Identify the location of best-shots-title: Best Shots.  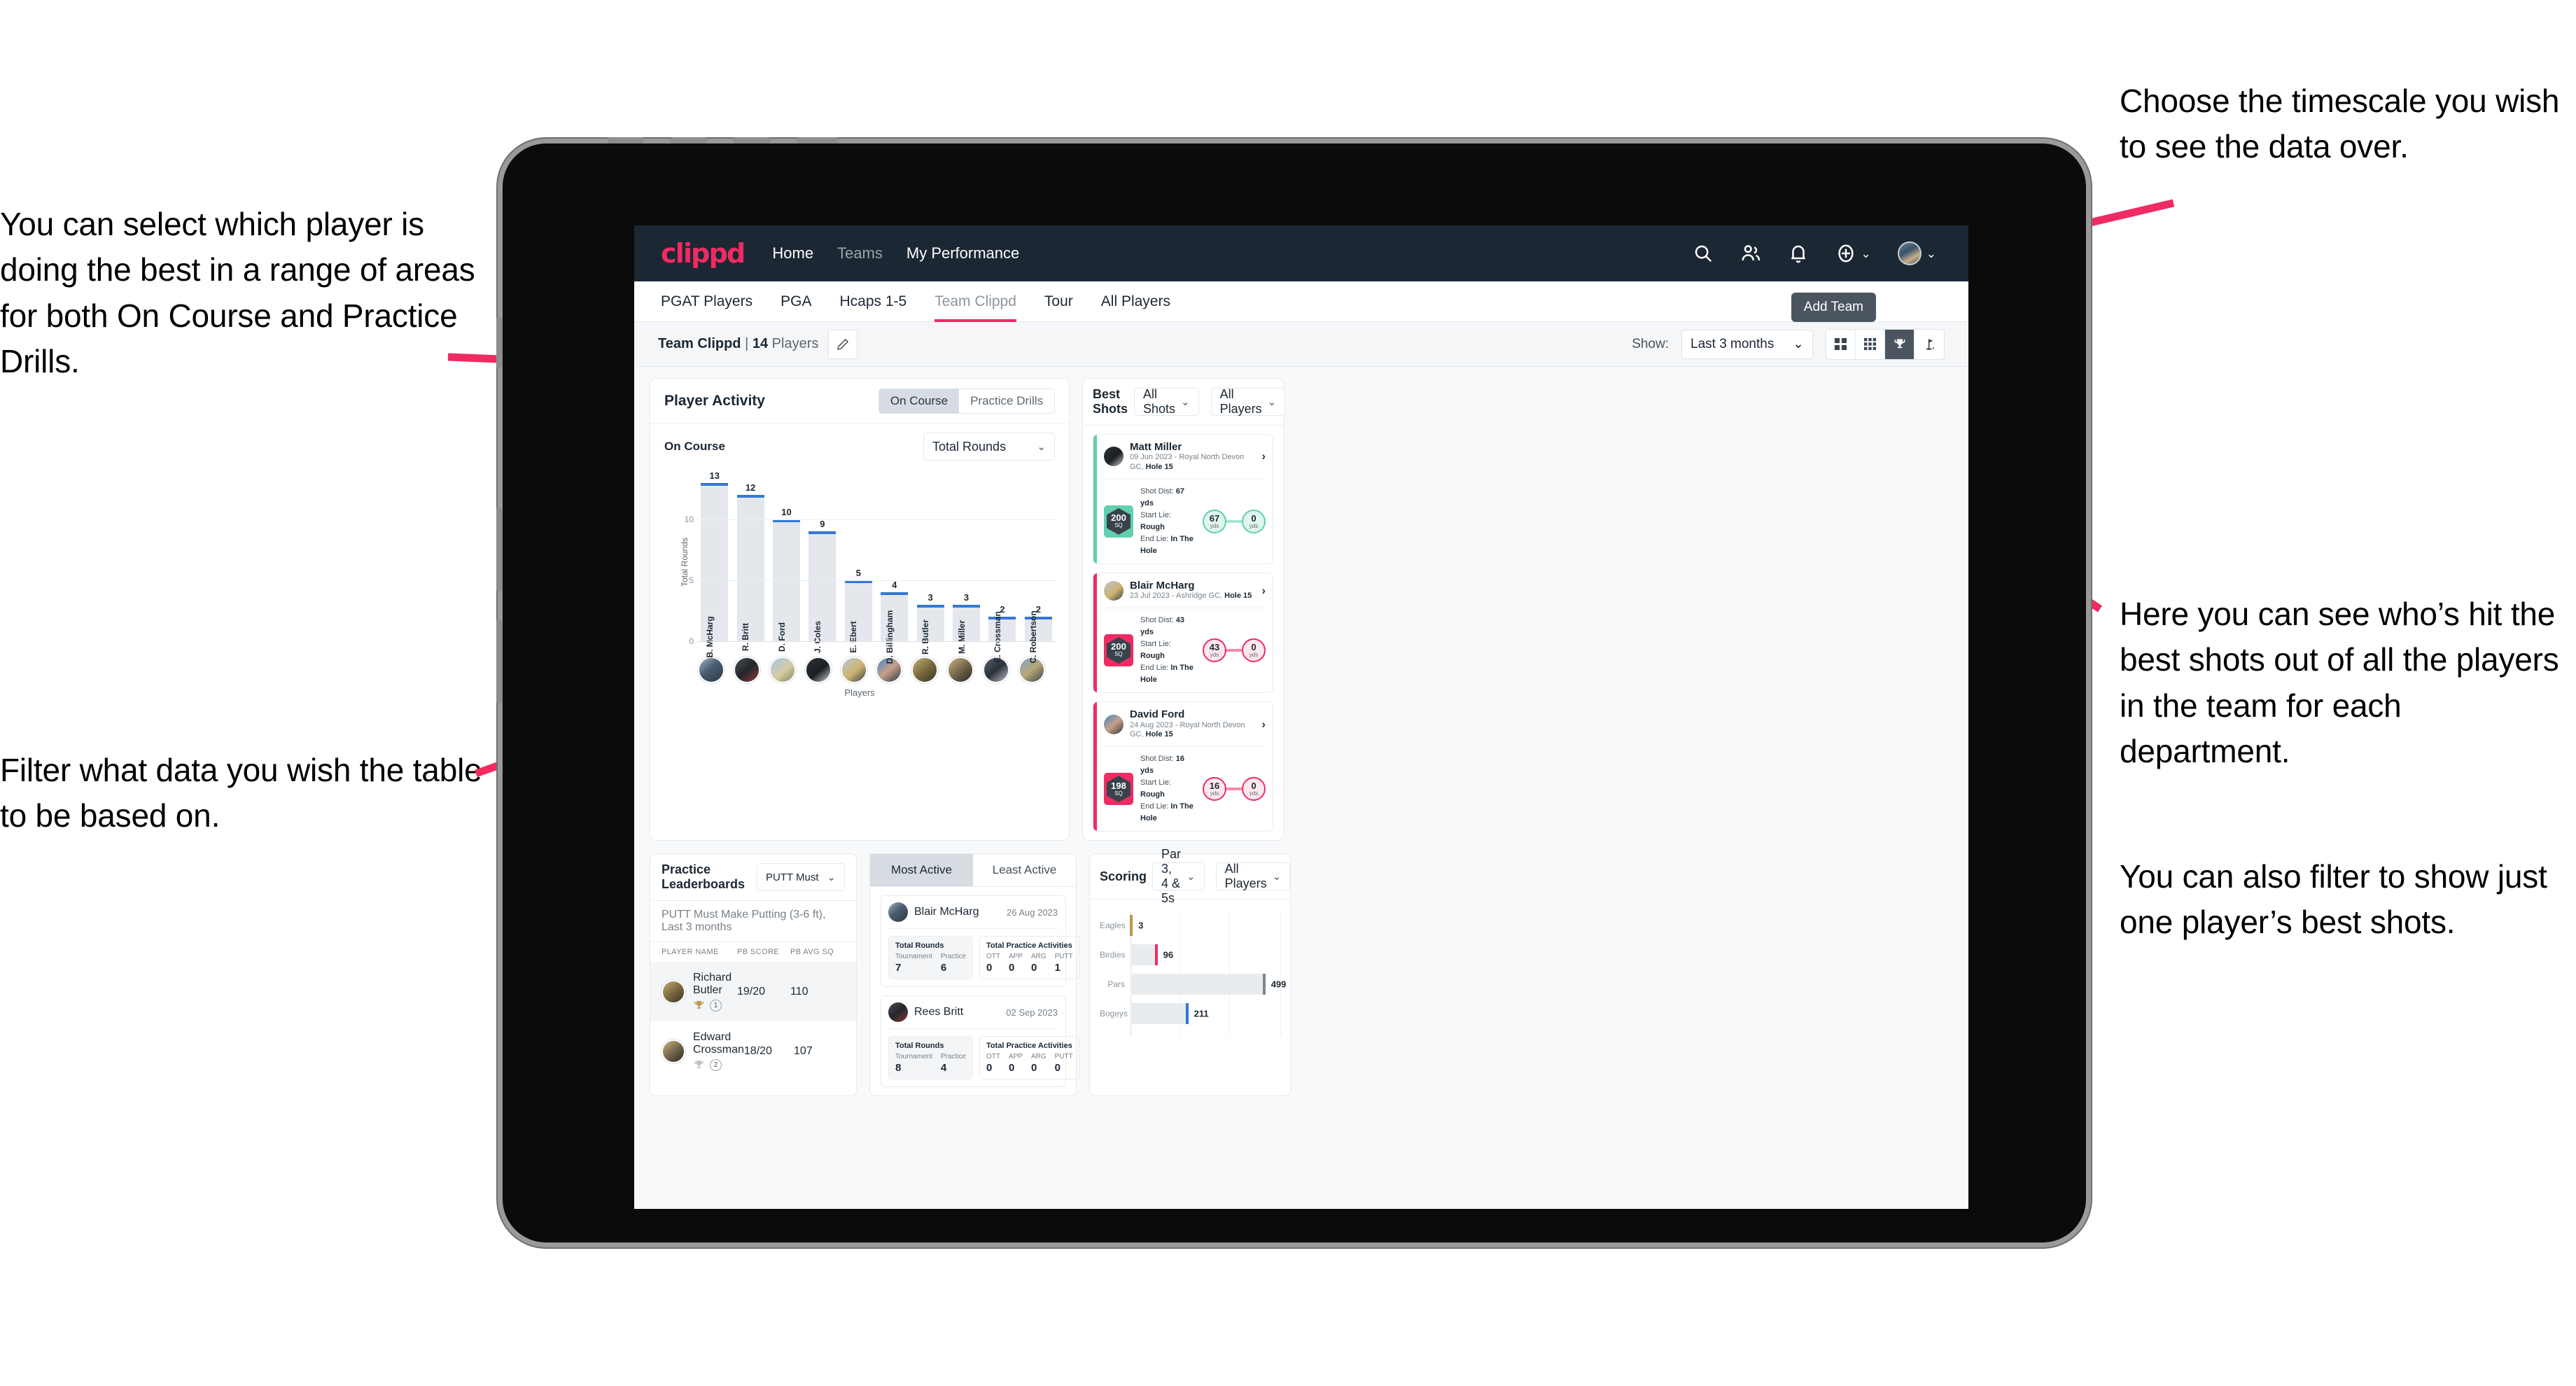
(1110, 401).